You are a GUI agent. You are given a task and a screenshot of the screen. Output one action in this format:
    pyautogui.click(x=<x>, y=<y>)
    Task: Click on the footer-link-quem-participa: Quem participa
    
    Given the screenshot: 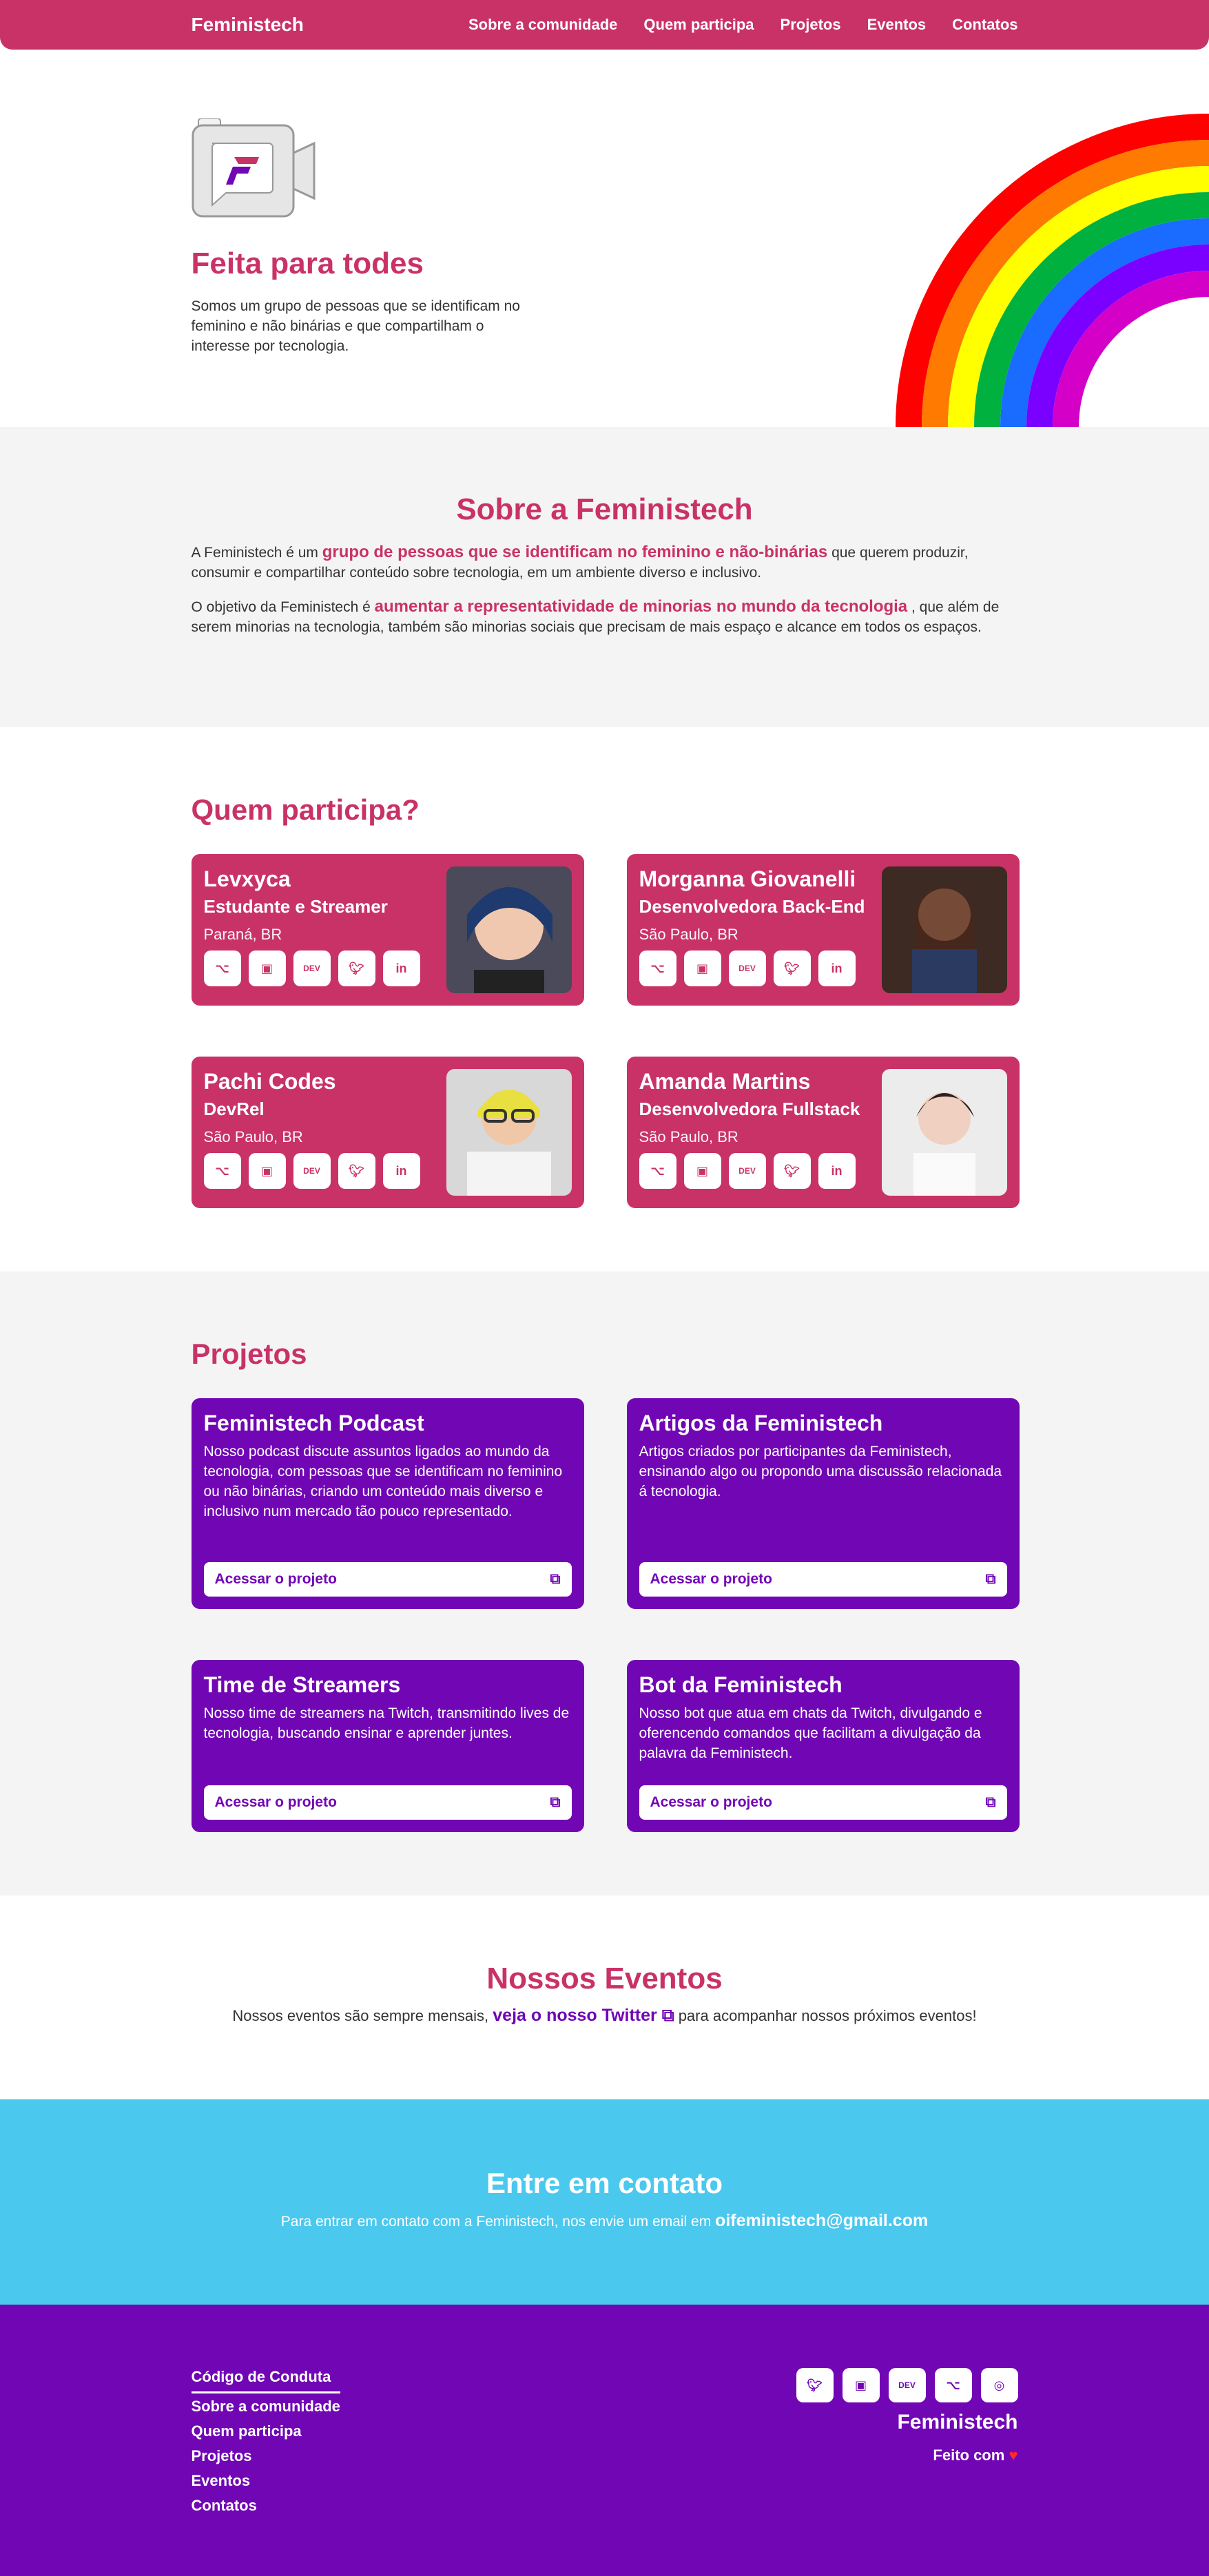 What is the action you would take?
    pyautogui.click(x=266, y=2431)
    